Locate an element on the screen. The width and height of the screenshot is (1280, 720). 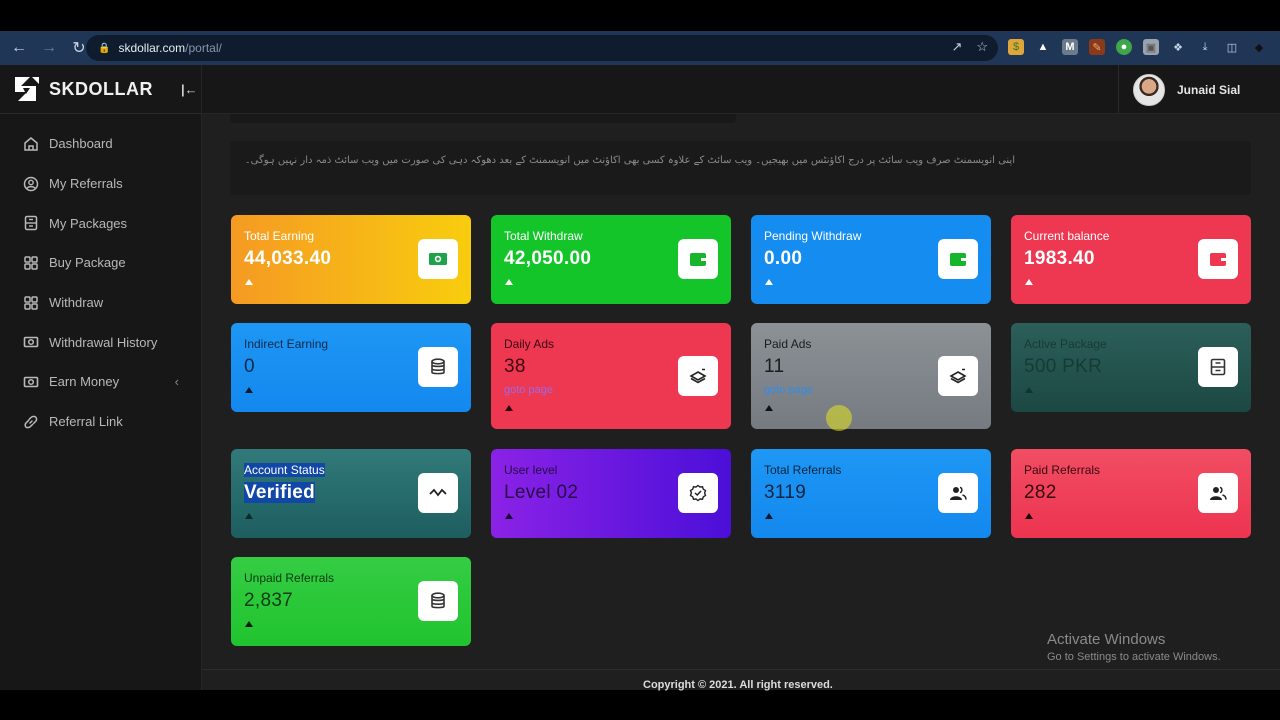
mountain-extension-icon: ▲ is located at coordinates (1043, 47).